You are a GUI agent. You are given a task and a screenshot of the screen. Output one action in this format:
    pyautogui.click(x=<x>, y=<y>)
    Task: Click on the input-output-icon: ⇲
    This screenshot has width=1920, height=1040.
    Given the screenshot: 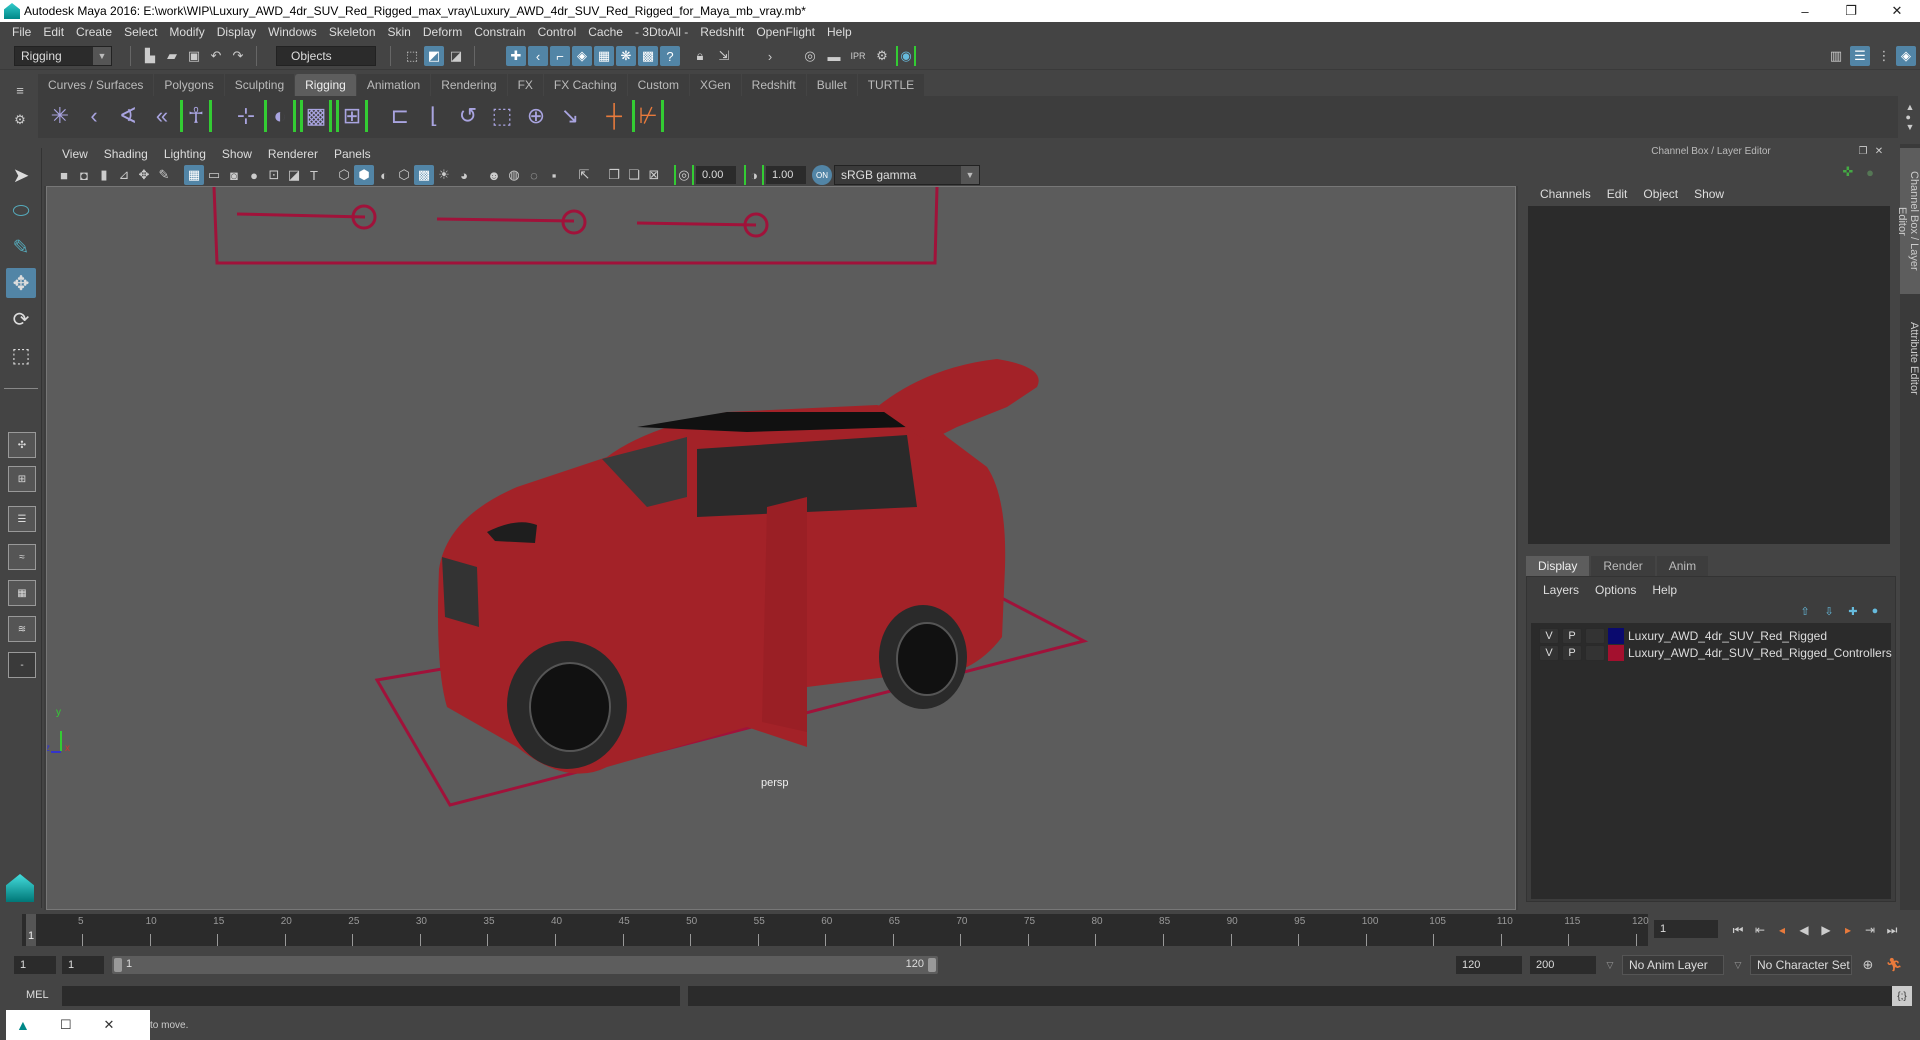 What is the action you would take?
    pyautogui.click(x=724, y=56)
    